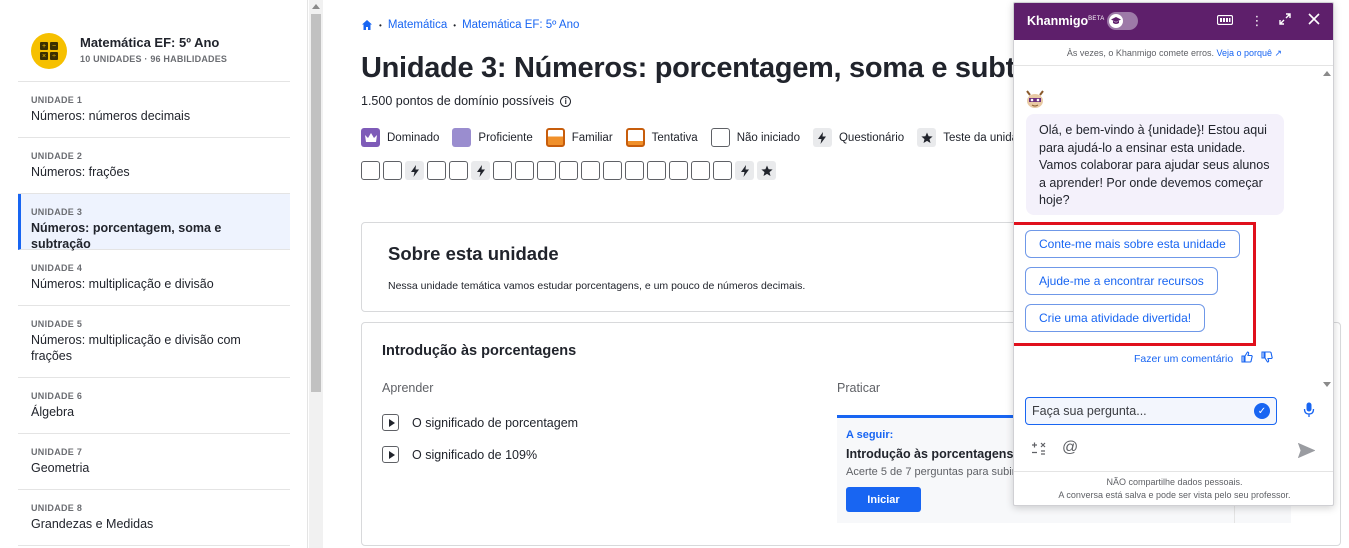 The image size is (1349, 548). Describe the element at coordinates (480, 422) in the screenshot. I see `video-link: O significado de porcentagem` at that location.